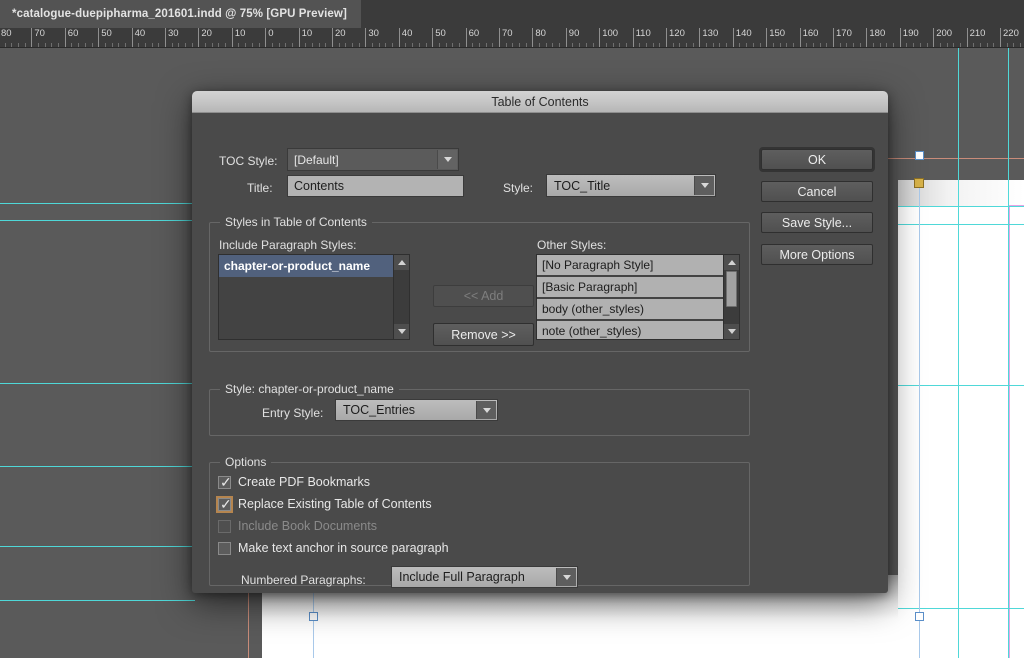 The width and height of the screenshot is (1024, 658). Describe the element at coordinates (248, 161) in the screenshot. I see `toc-style-label: TOC Style:` at that location.